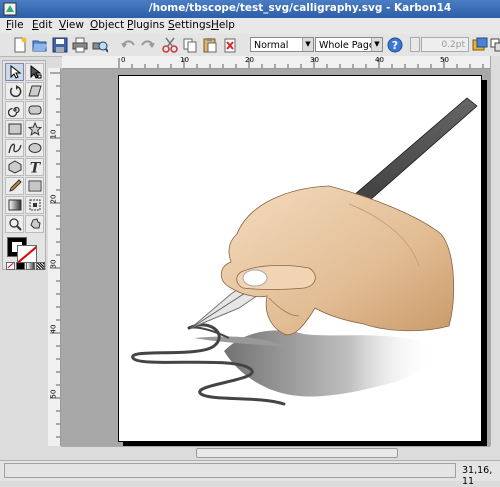 The height and width of the screenshot is (487, 500). I want to click on star-tool, so click(34, 129).